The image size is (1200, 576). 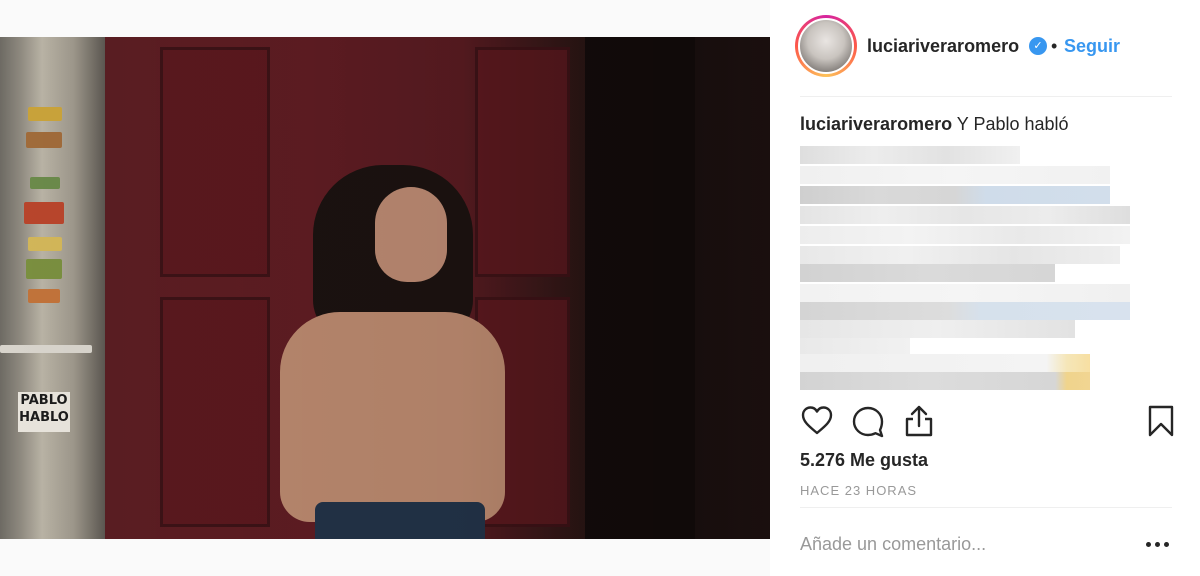 I want to click on post-timestamp: HACE 23 HORAS, so click(x=858, y=490).